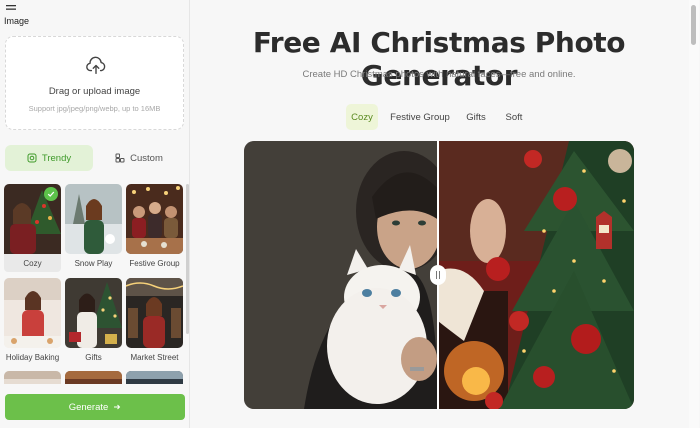 The width and height of the screenshot is (700, 428). Describe the element at coordinates (32, 357) in the screenshot. I see `template-label: Holiday Baking` at that location.